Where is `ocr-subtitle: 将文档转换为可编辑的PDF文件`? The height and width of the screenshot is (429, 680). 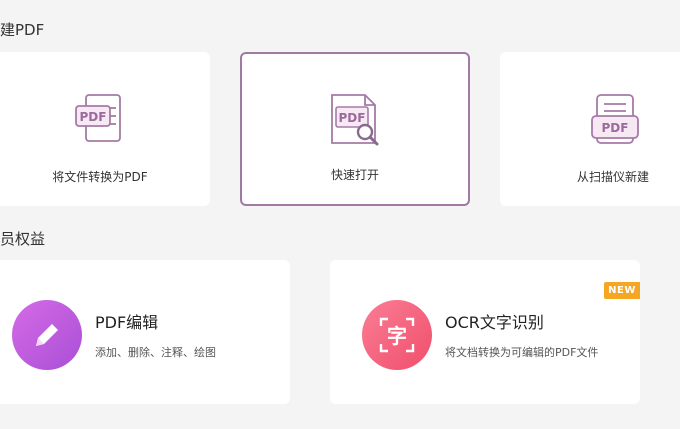
ocr-subtitle: 将文档转换为可编辑的PDF文件 is located at coordinates (522, 352).